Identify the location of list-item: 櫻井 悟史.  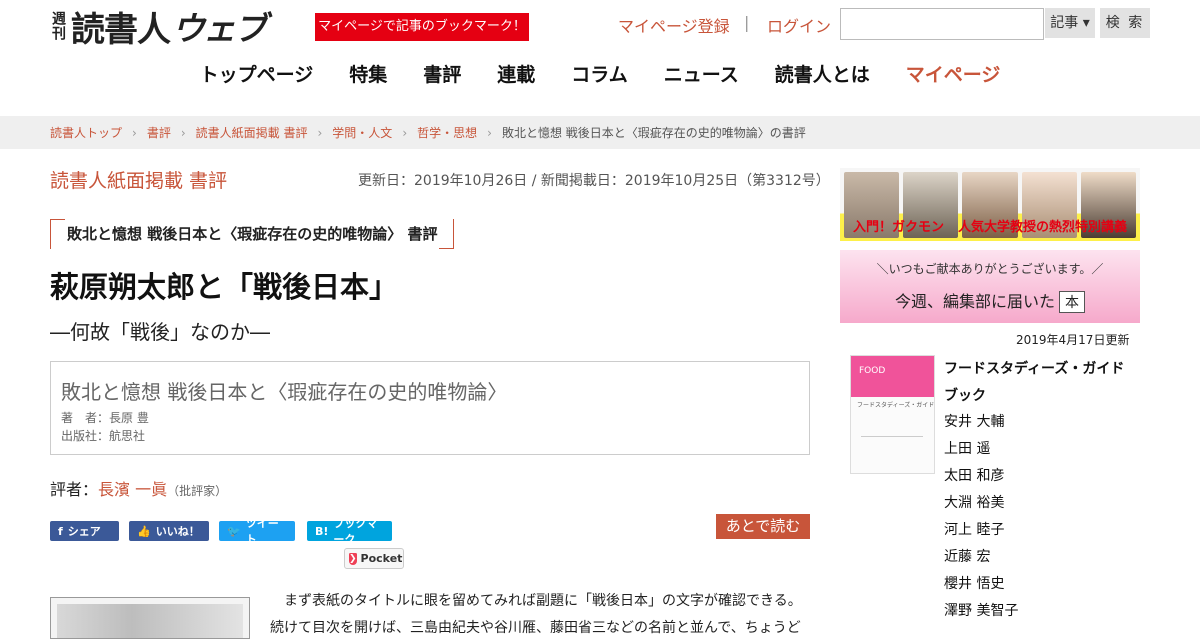
(974, 584).